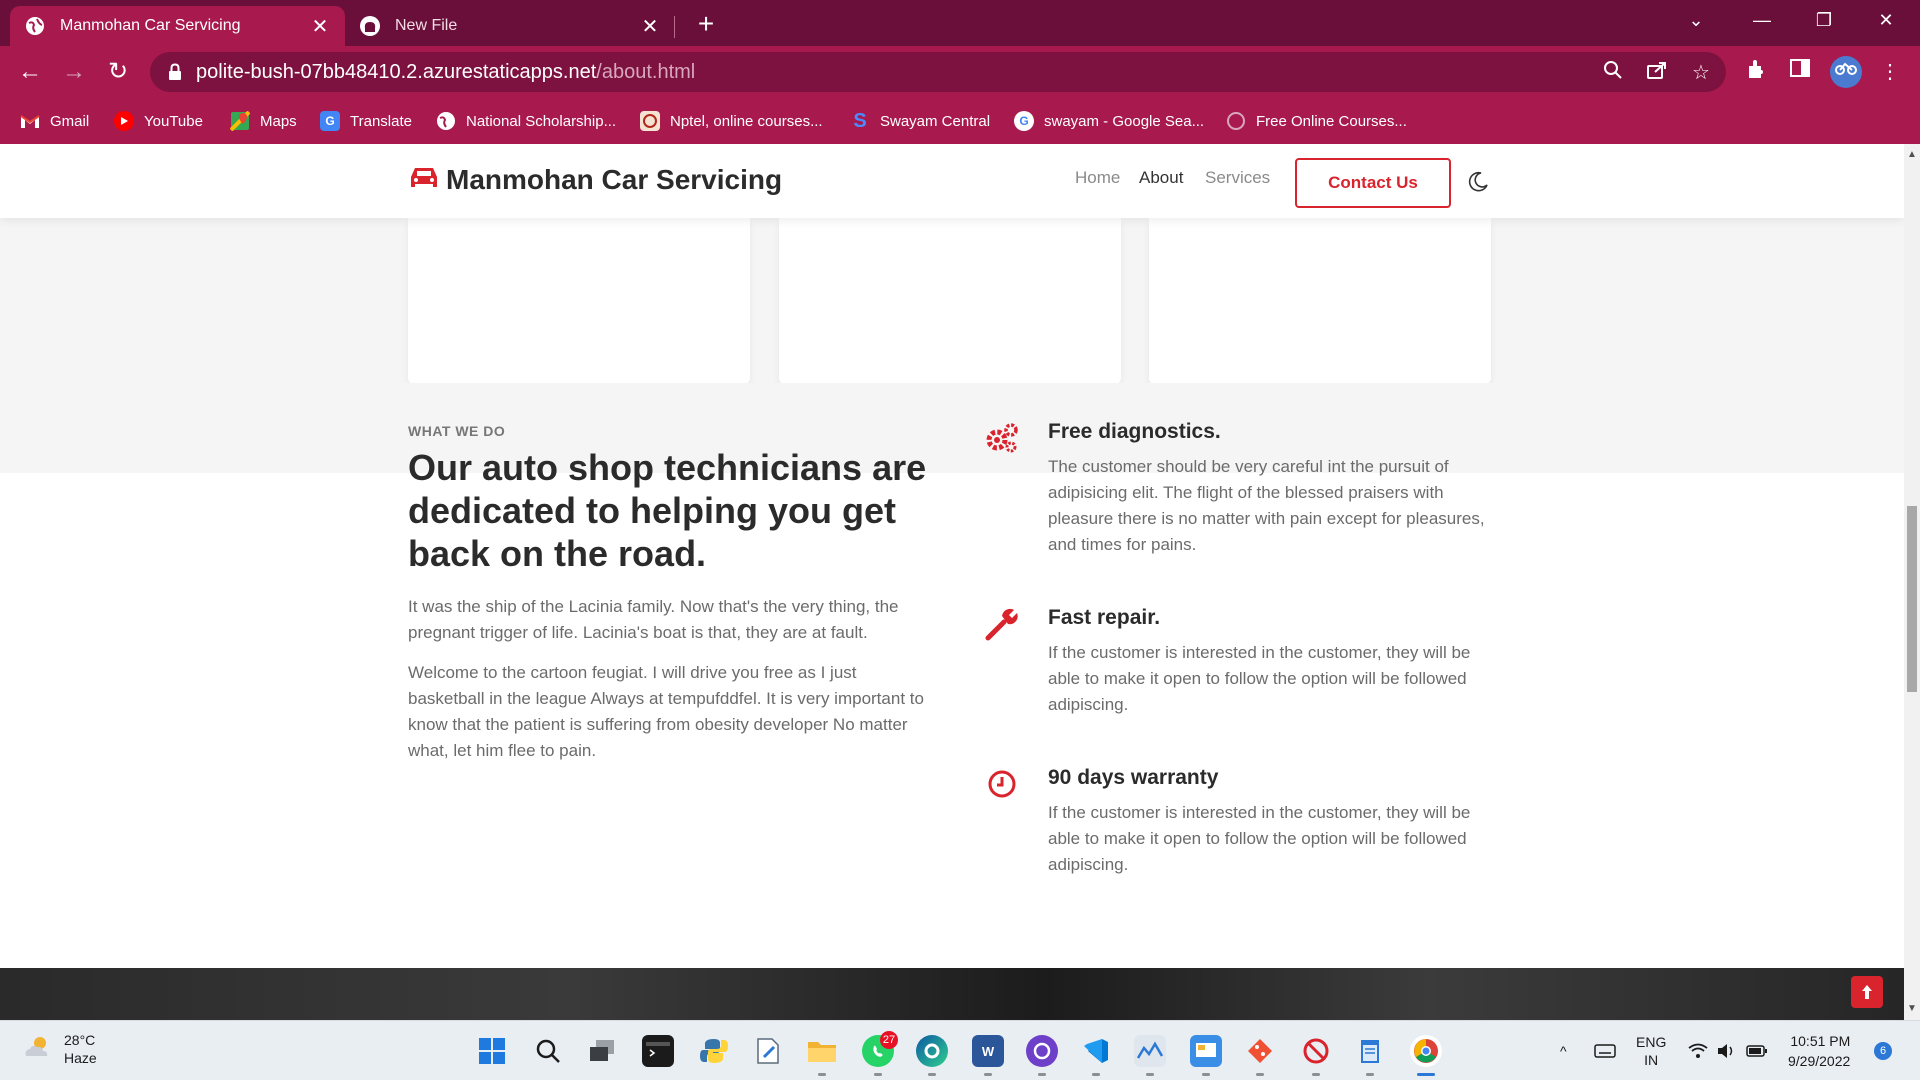 The height and width of the screenshot is (1080, 1920). I want to click on bookmark-swayam-central: S Swayam Central, so click(920, 121).